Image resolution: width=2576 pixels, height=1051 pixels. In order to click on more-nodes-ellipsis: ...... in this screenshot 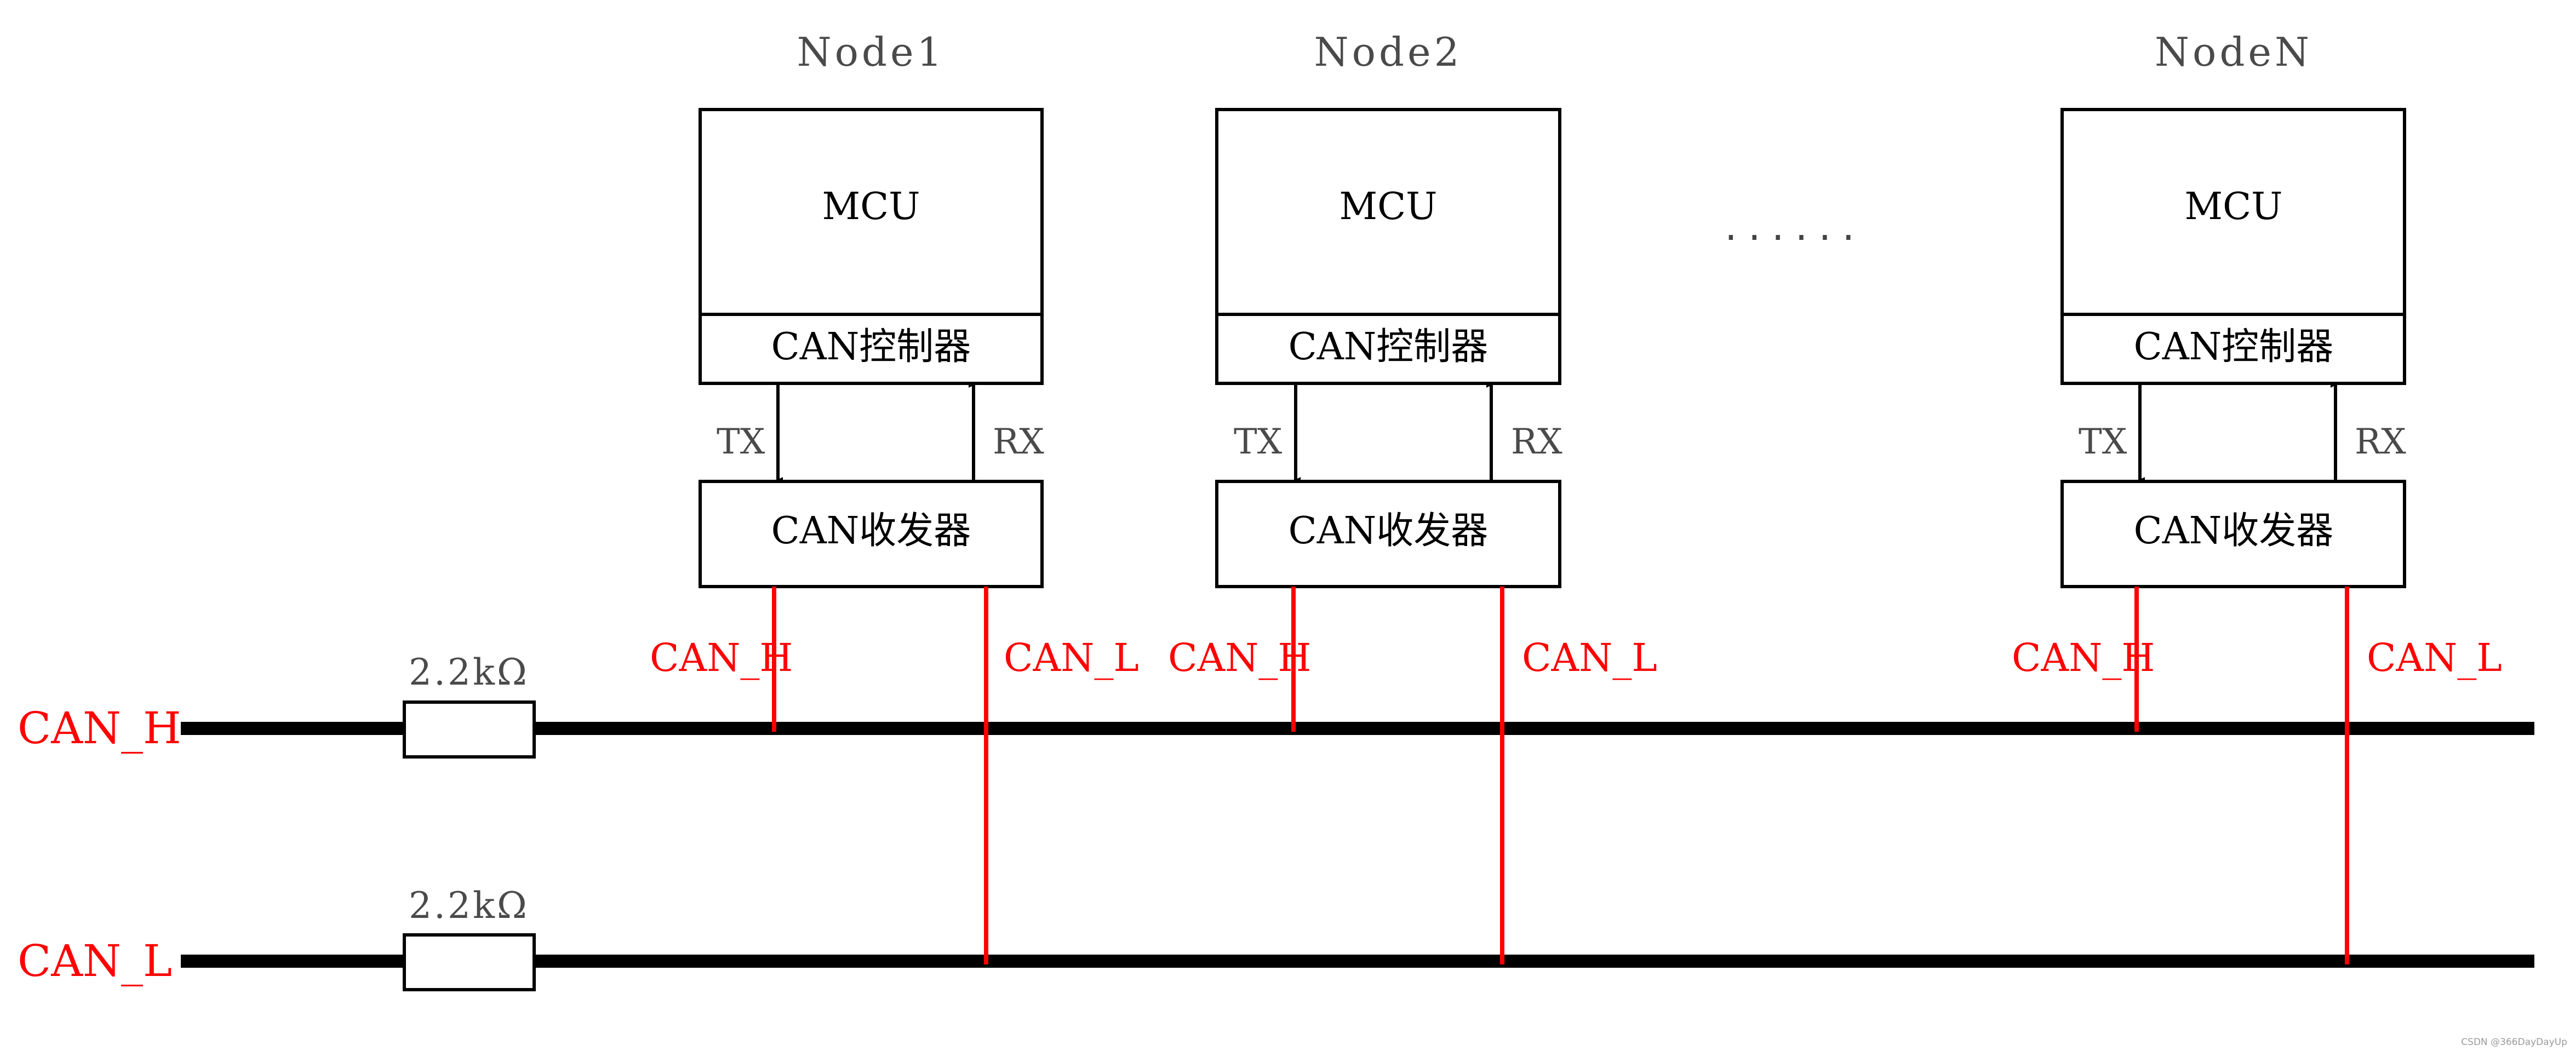, I will do `click(1795, 226)`.